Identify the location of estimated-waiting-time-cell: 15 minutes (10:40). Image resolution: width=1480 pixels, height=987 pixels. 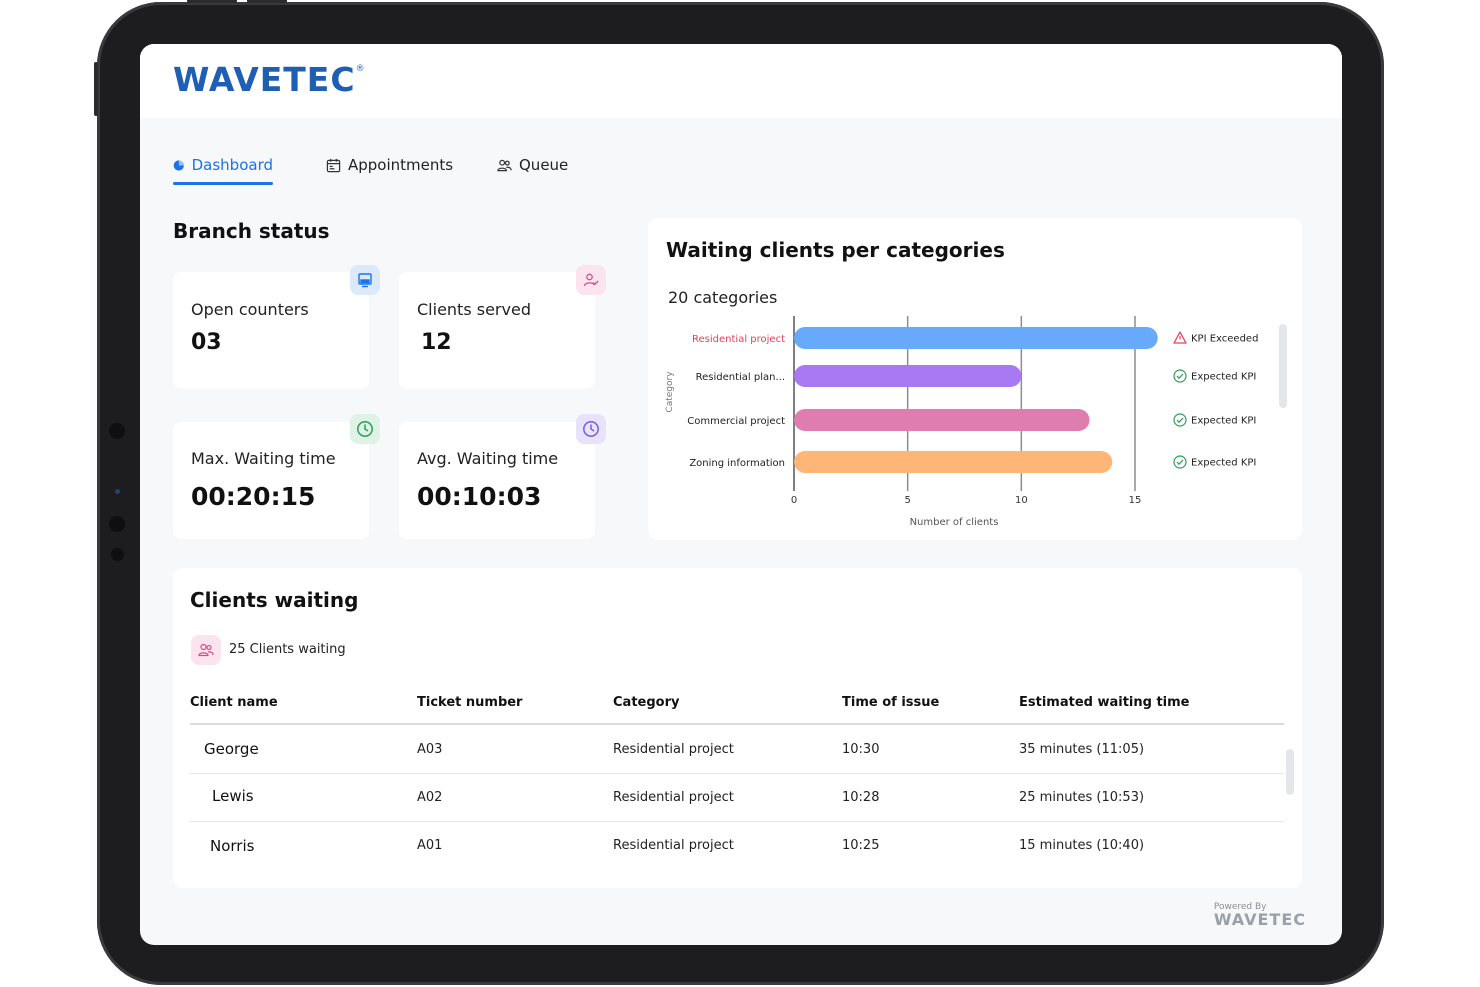
(1082, 845).